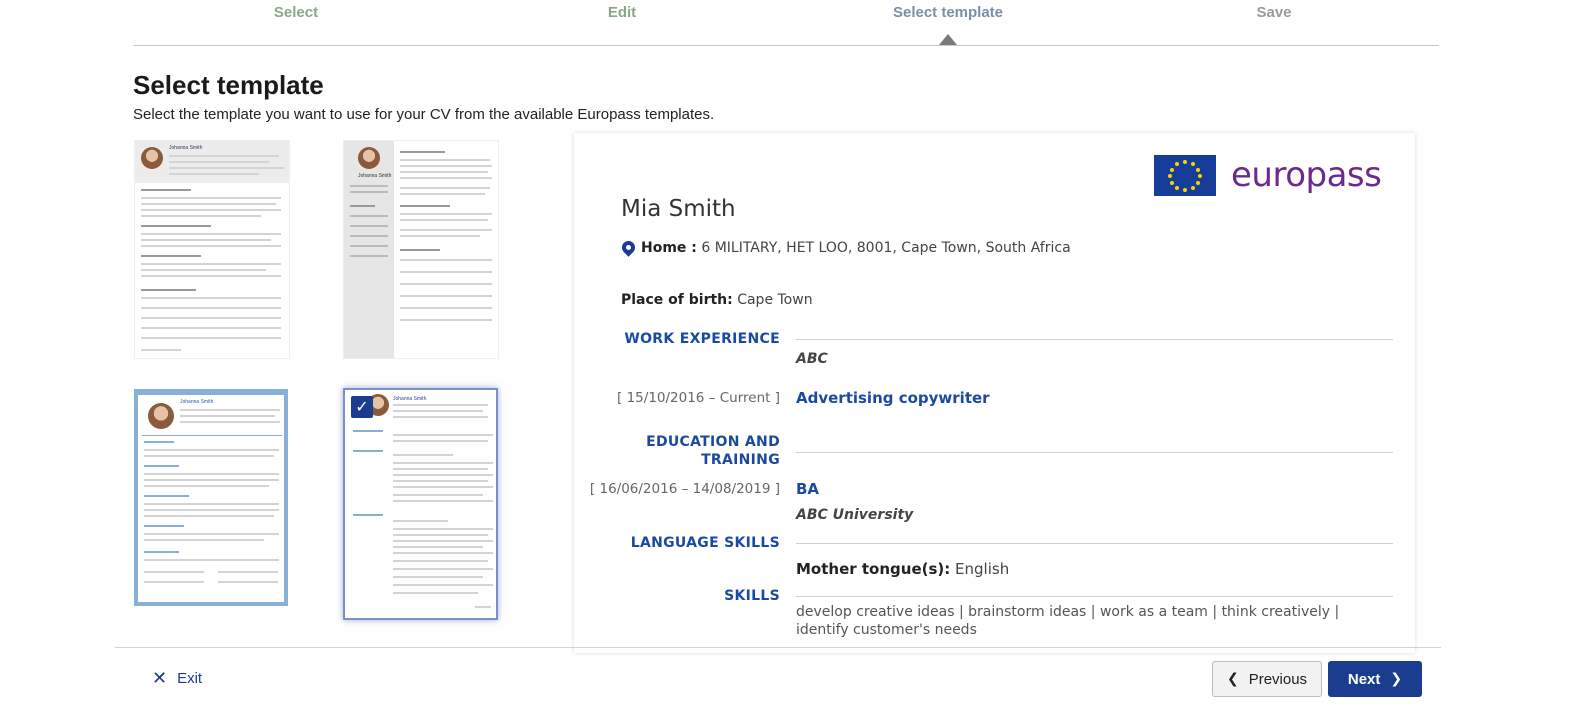 The width and height of the screenshot is (1582, 725). Describe the element at coordinates (1232, 679) in the screenshot. I see `chevron-left-icon: ❮` at that location.